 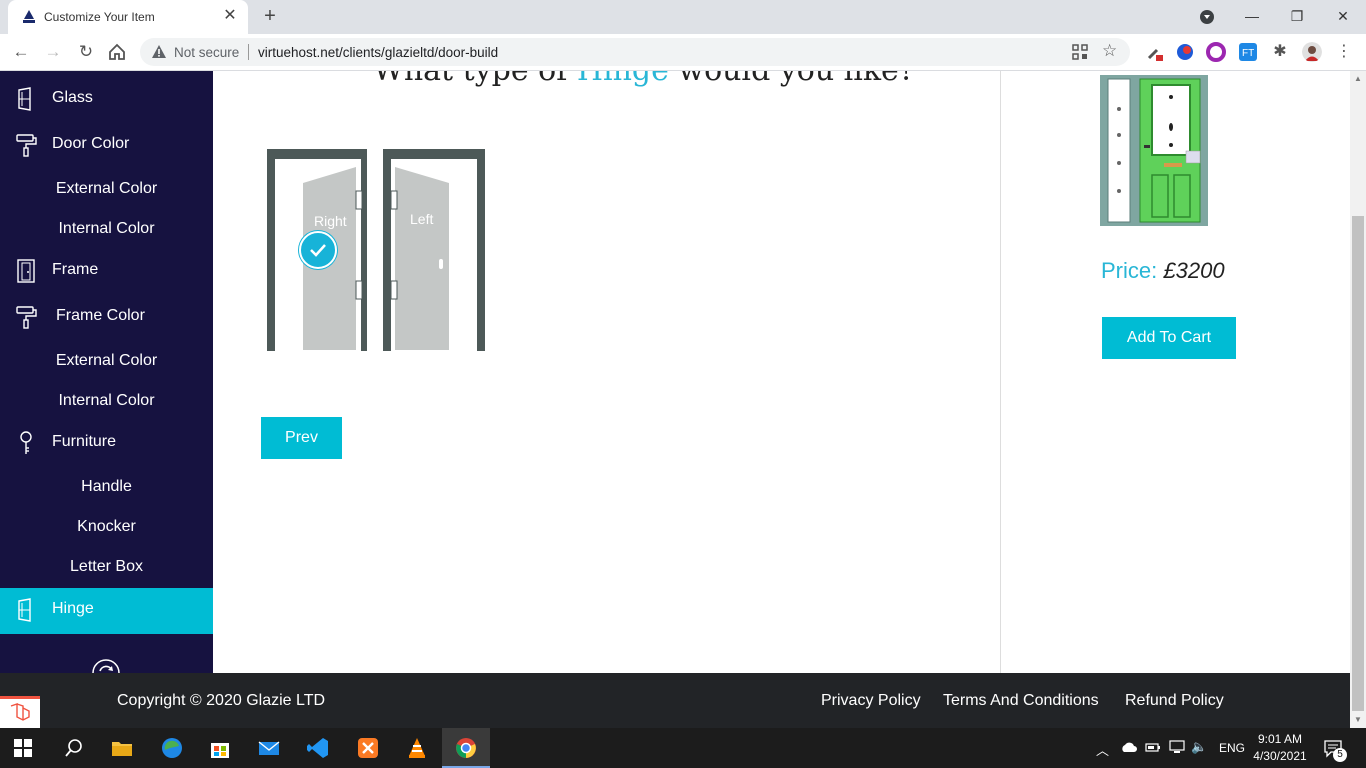 I want to click on sidebar-item-door-color: Door Color, so click(x=106, y=145).